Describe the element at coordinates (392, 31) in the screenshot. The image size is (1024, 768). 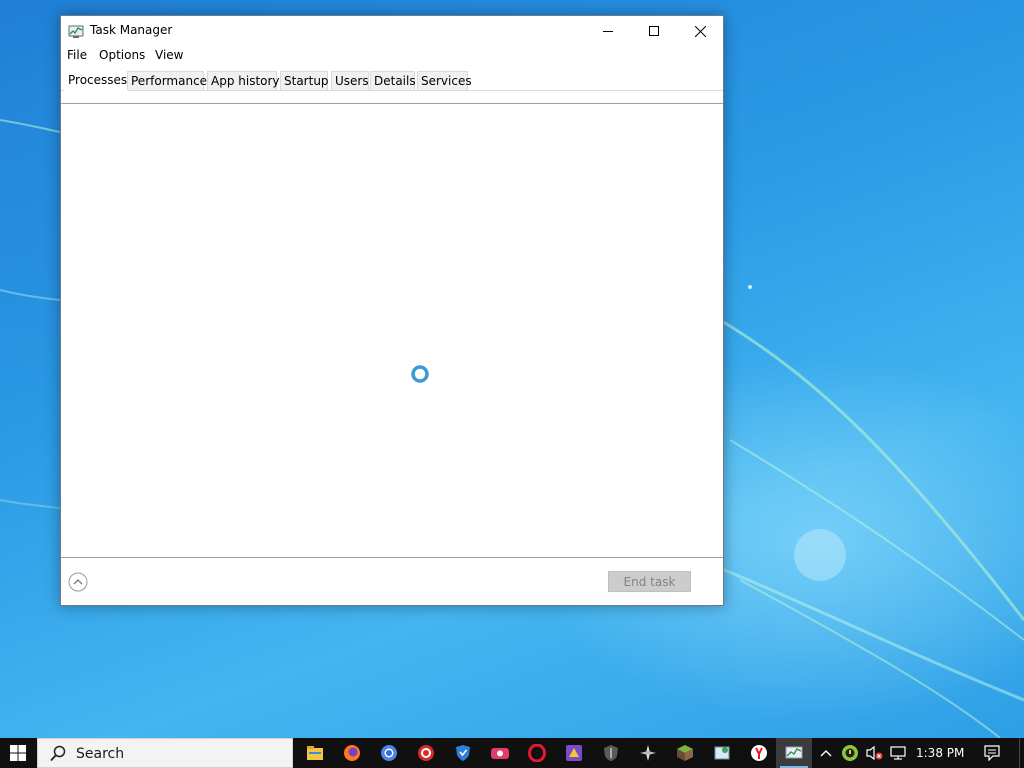
I see `title-bar: Task Manager` at that location.